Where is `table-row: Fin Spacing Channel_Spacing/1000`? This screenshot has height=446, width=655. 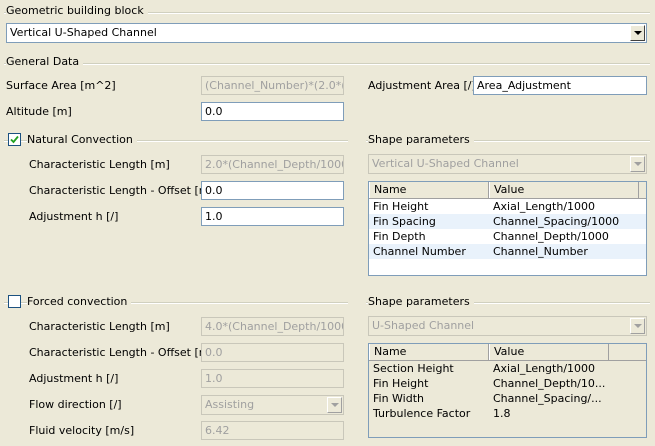
table-row: Fin Spacing Channel_Spacing/1000 is located at coordinates (507, 221).